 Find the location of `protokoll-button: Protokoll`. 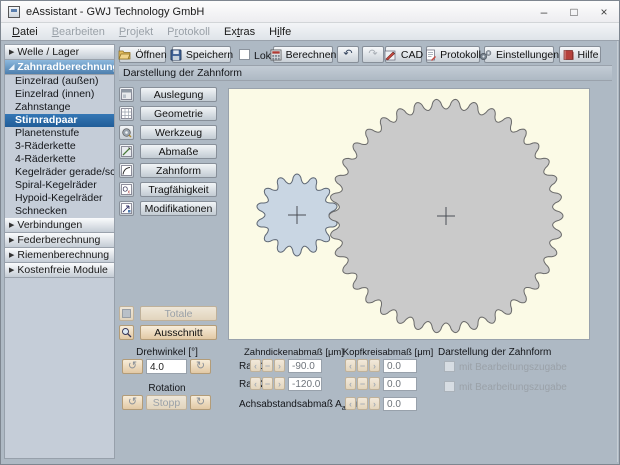

protokoll-button: Protokoll is located at coordinates (453, 54).